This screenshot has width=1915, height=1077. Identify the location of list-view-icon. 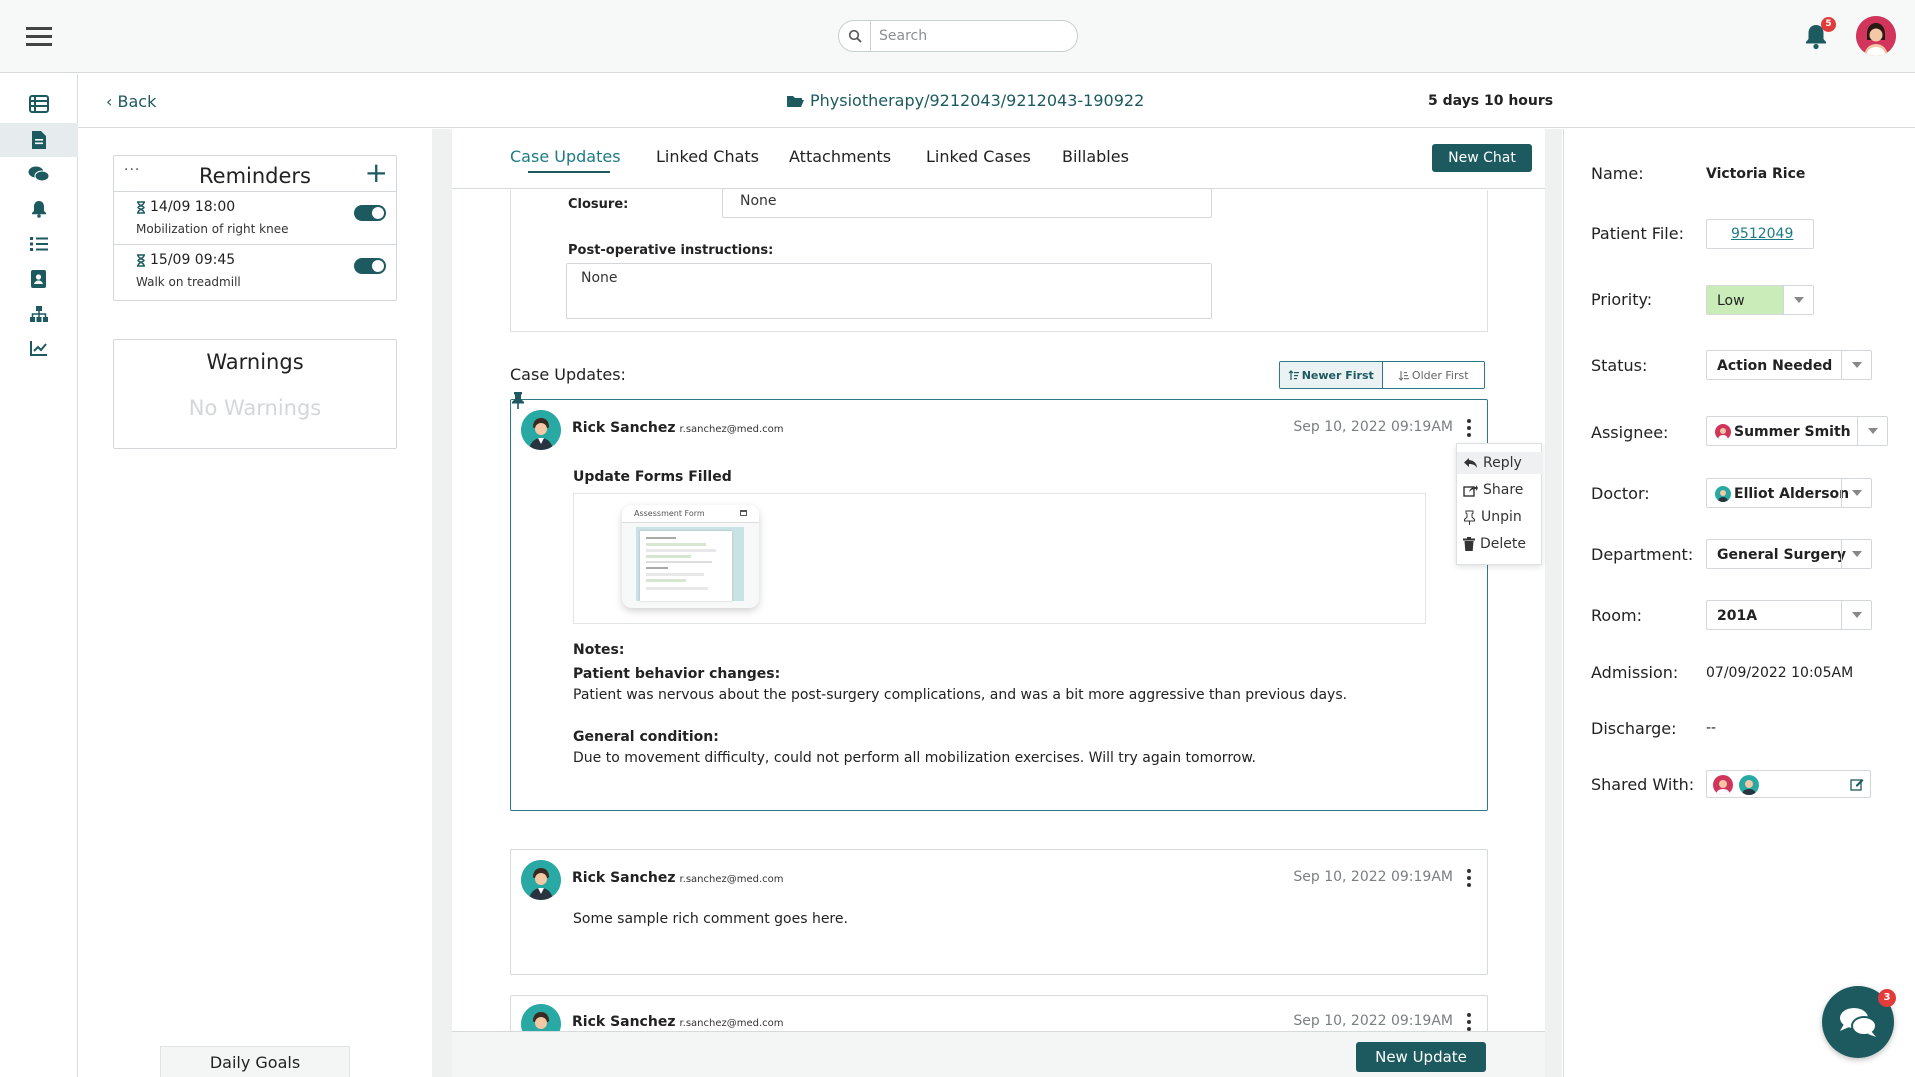
(39, 104).